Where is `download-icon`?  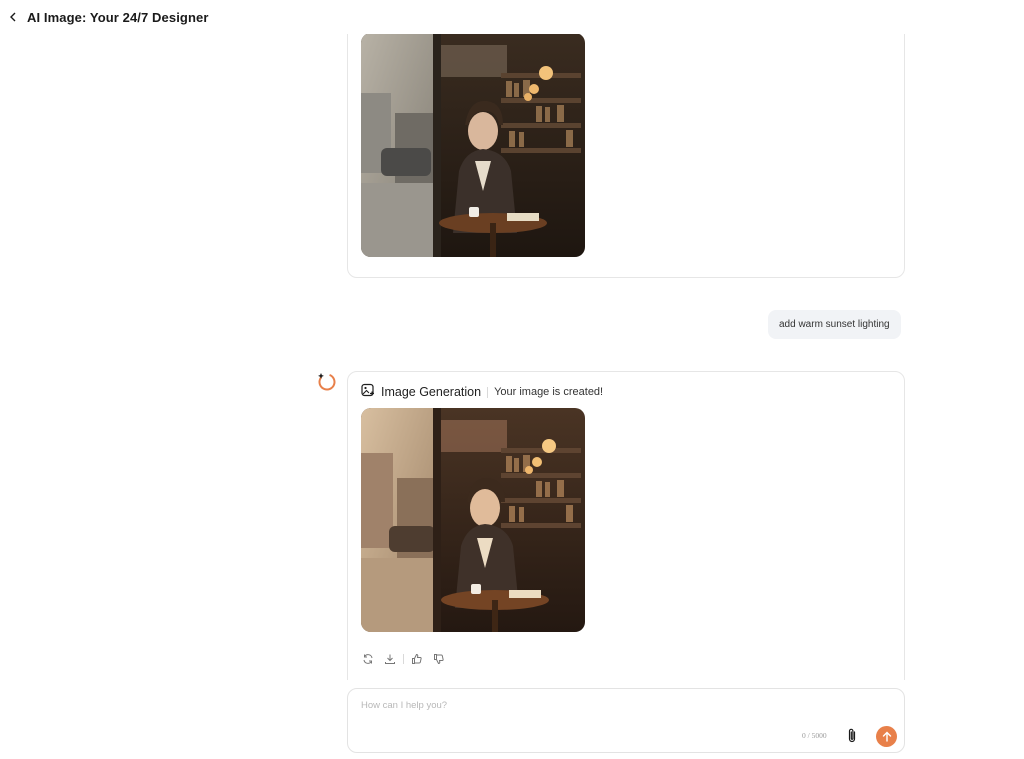 download-icon is located at coordinates (390, 659).